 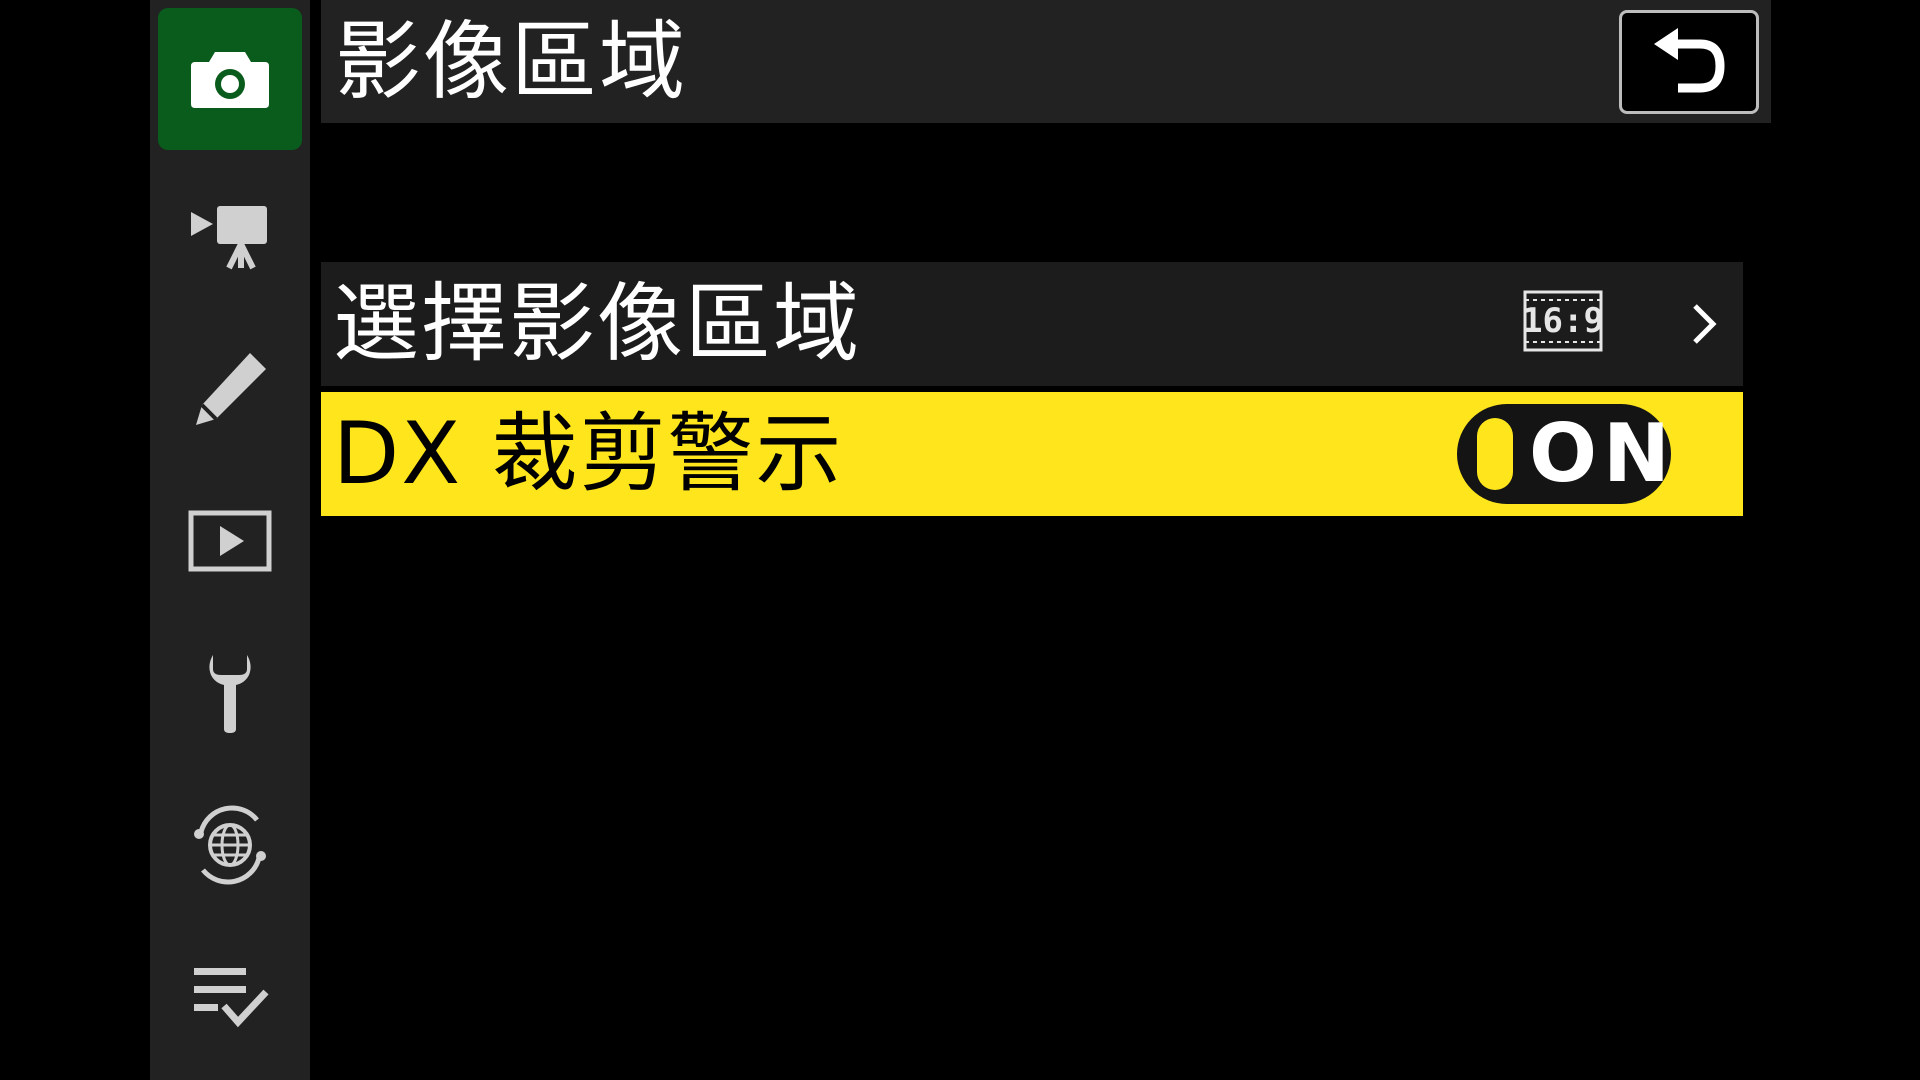 I want to click on sidebar-item-playback, so click(x=230, y=541).